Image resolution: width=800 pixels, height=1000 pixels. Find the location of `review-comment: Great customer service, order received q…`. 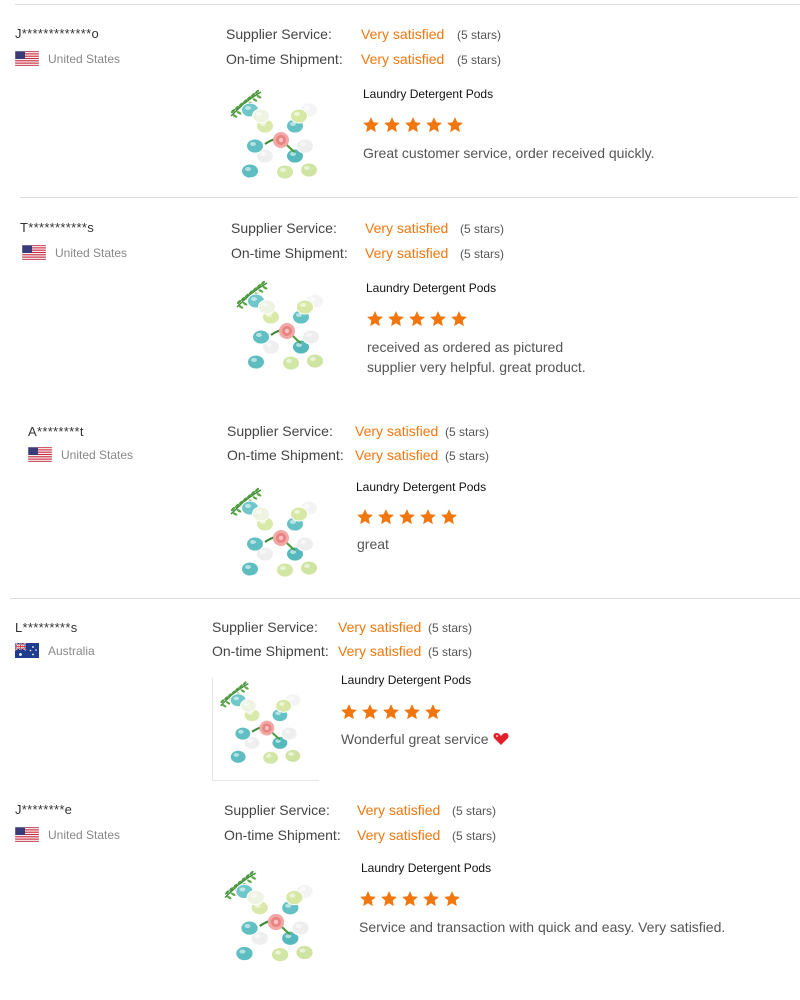

review-comment: Great customer service, order received q… is located at coordinates (509, 153).